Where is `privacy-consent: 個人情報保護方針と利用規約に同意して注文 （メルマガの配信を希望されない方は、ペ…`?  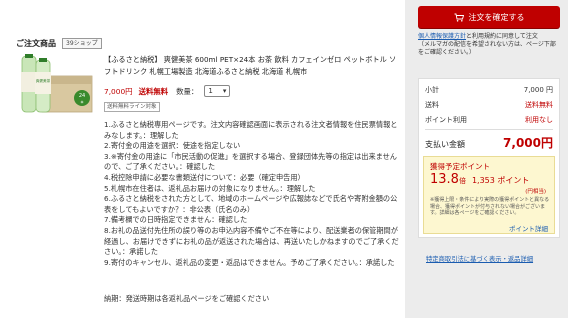 privacy-consent: 個人情報保護方針と利用規約に同意して注文 （メルマガの配信を希望されない方は、ペ… is located at coordinates (489, 45).